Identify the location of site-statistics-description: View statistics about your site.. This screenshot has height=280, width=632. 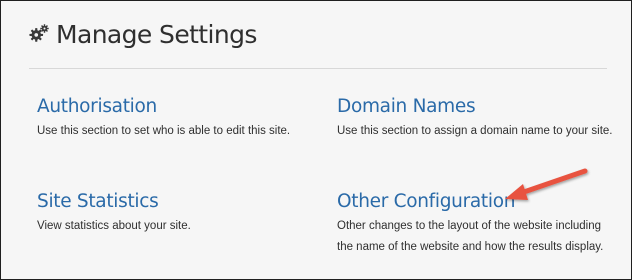
(114, 226).